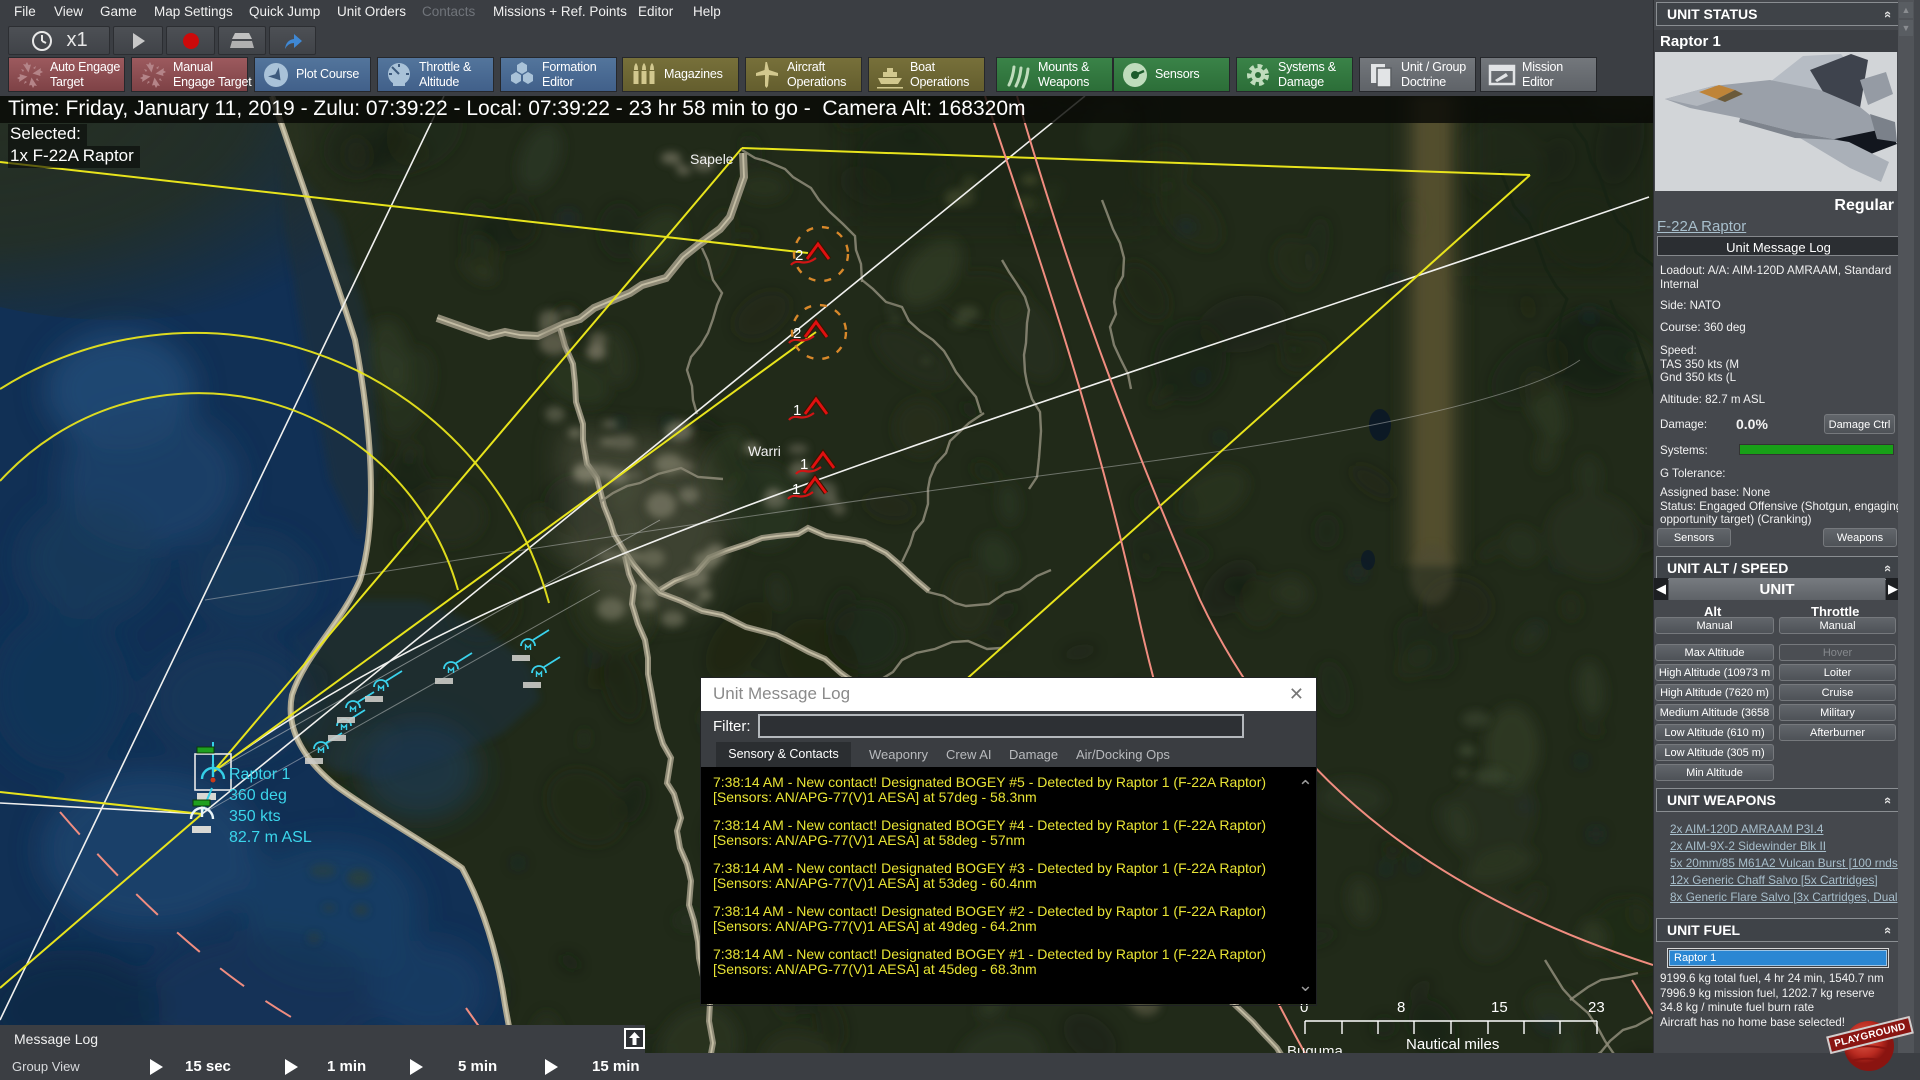 This screenshot has height=1080, width=1920. What do you see at coordinates (712, 159) in the screenshot?
I see `svg-text: Sapele` at bounding box center [712, 159].